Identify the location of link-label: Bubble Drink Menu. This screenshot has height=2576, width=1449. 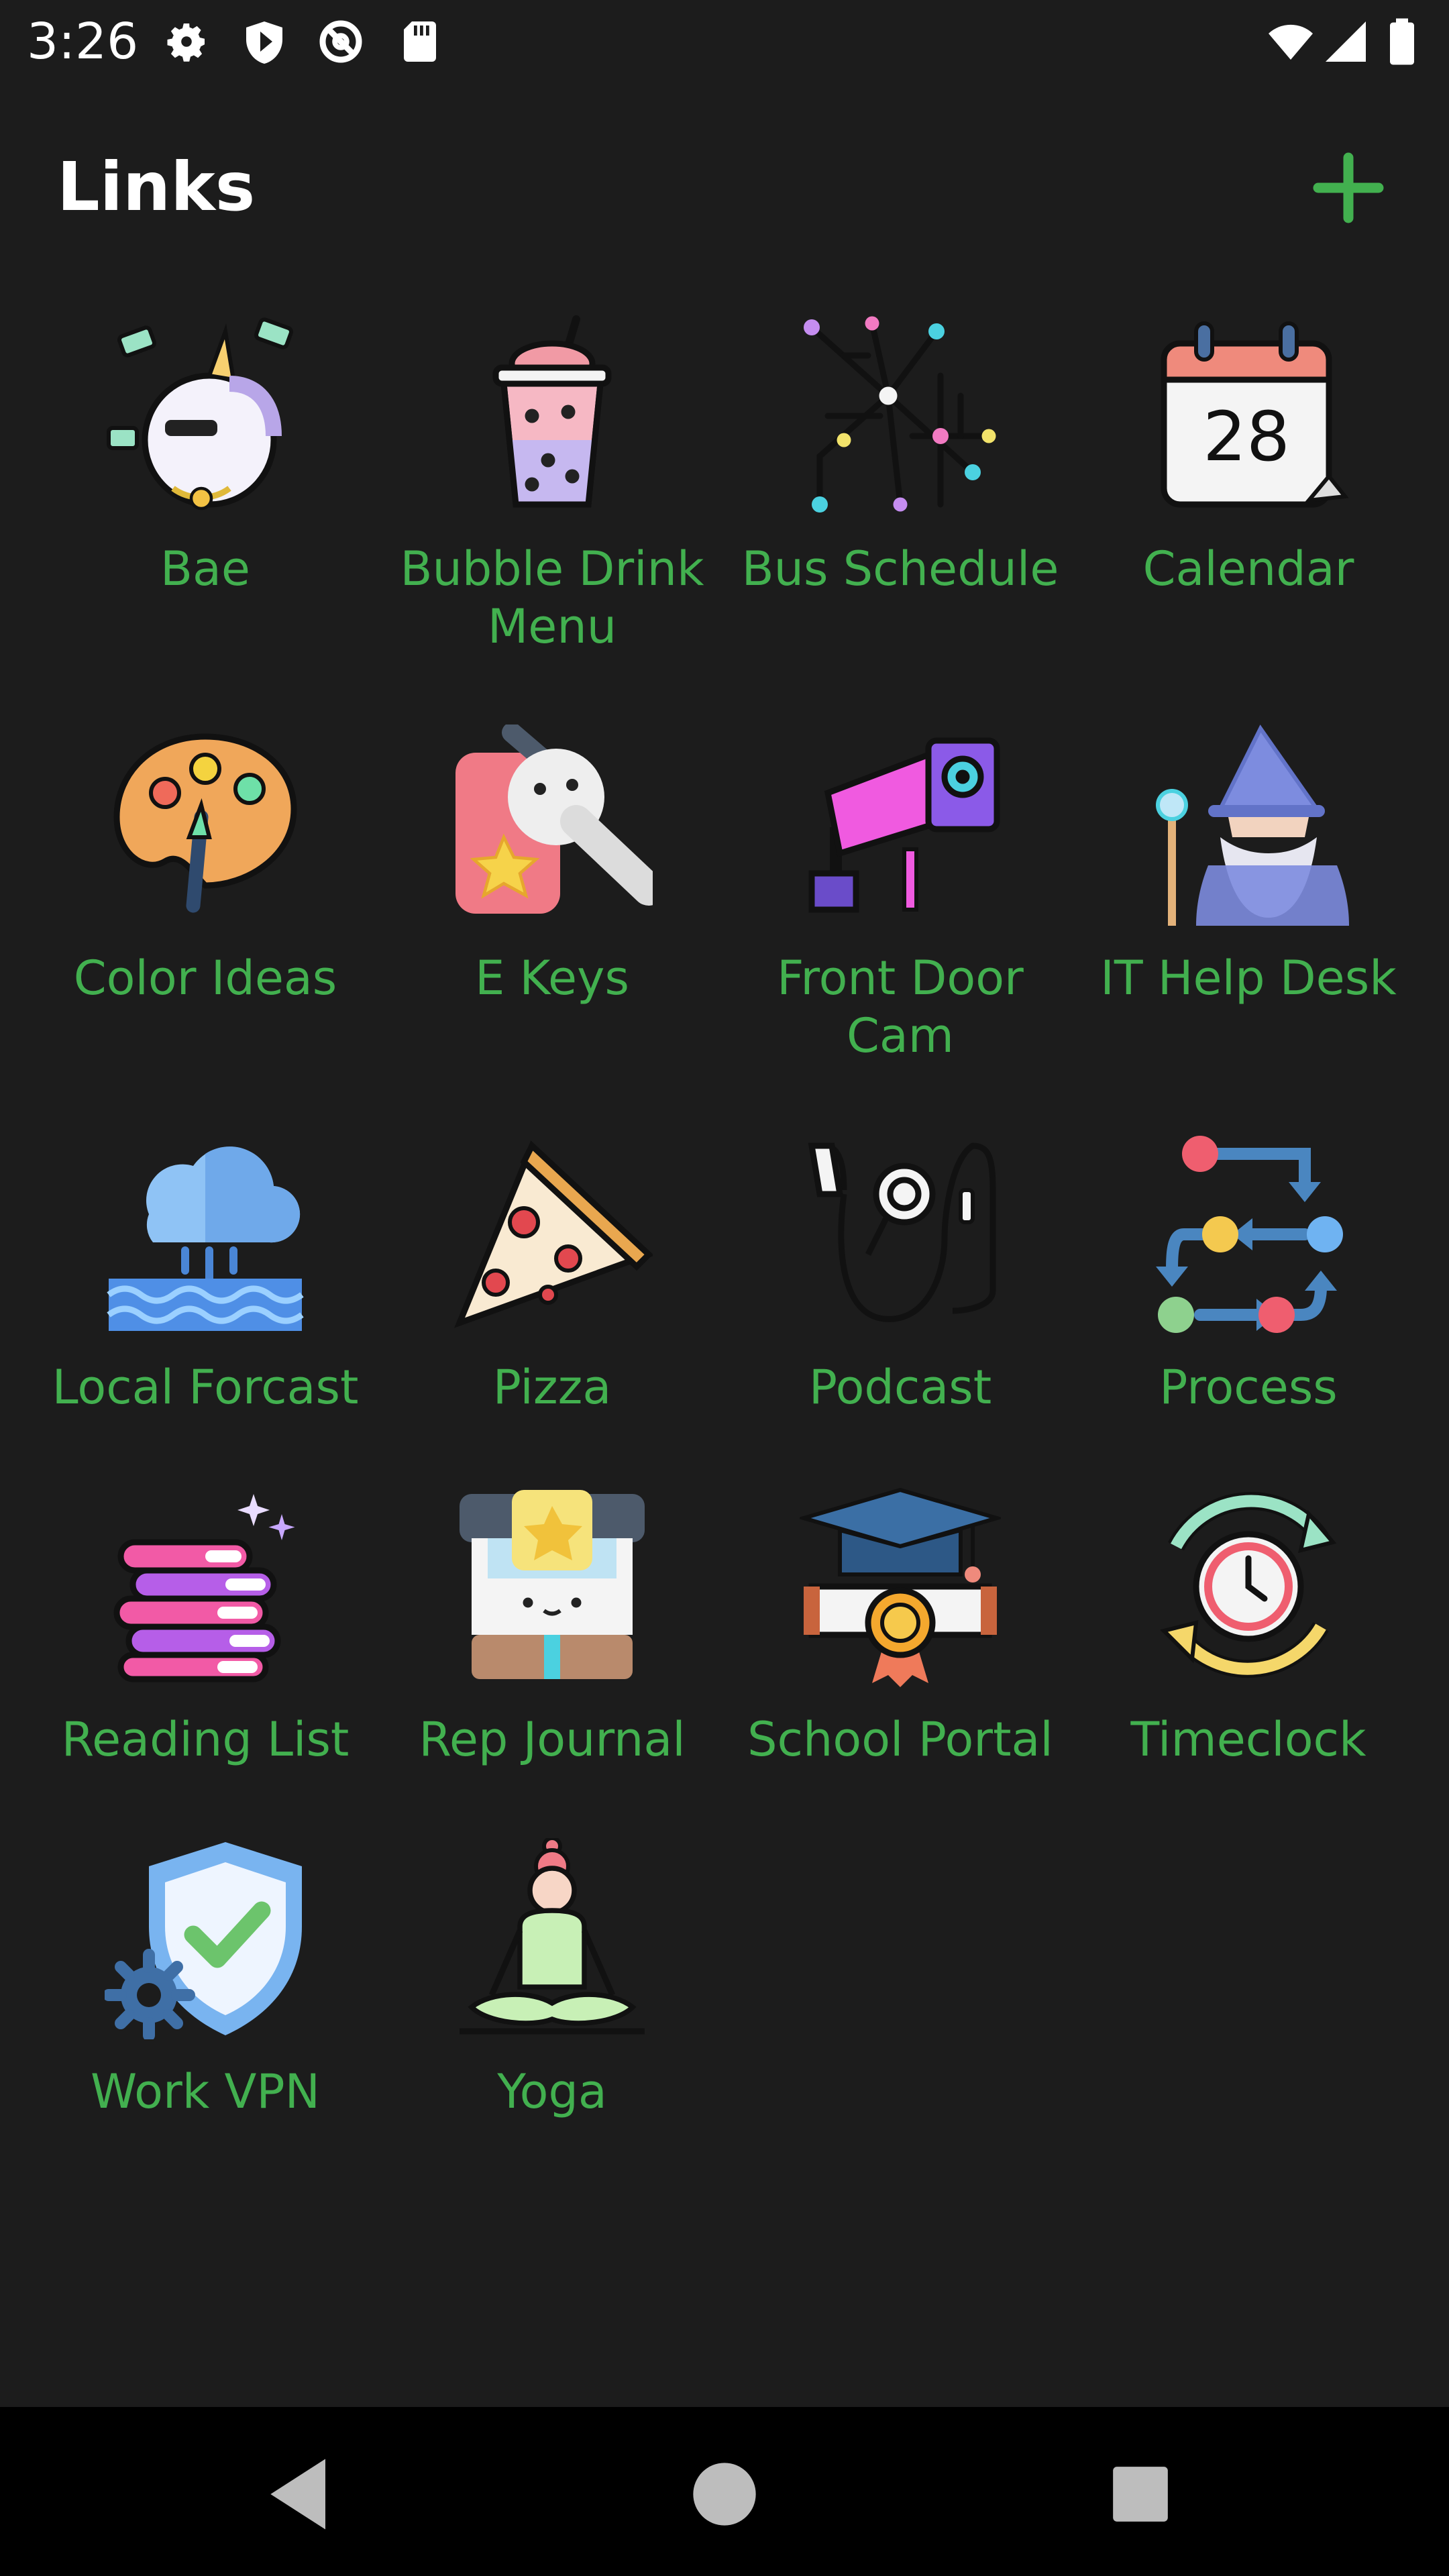
(552, 597).